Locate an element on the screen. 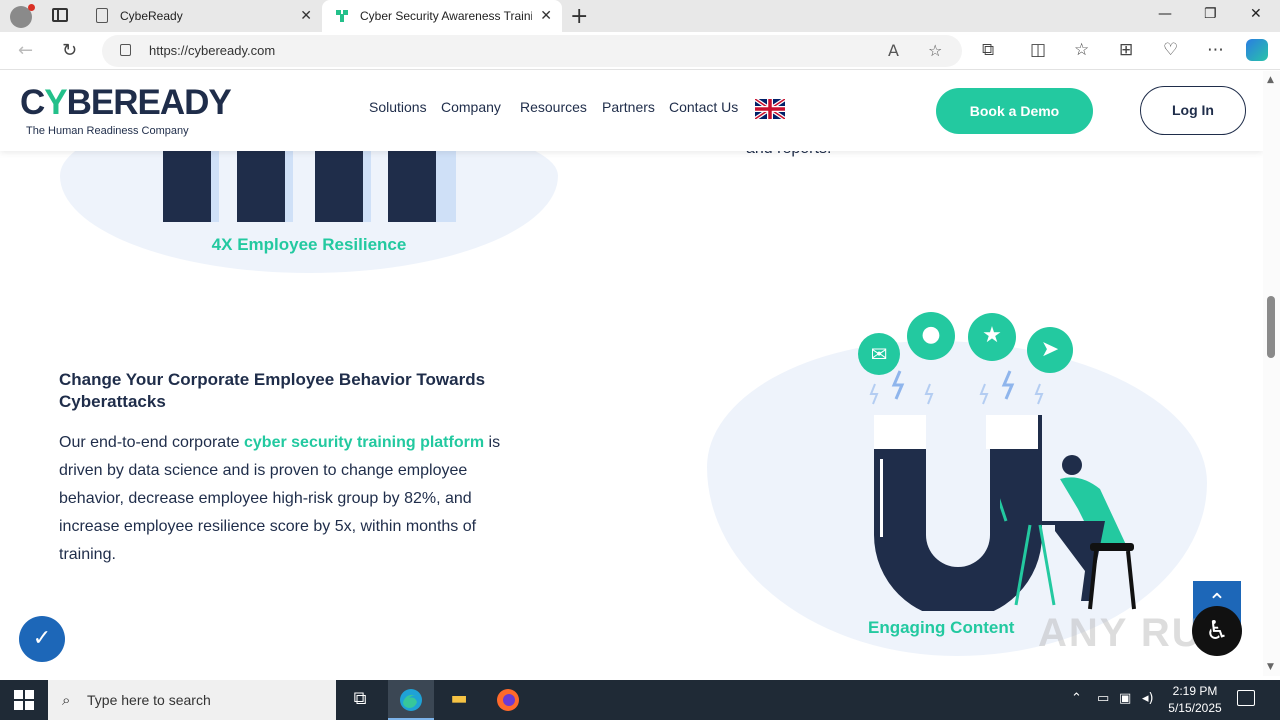 This screenshot has height=720, width=1280. logo-wordmark: CYBEREADY is located at coordinates (126, 102).